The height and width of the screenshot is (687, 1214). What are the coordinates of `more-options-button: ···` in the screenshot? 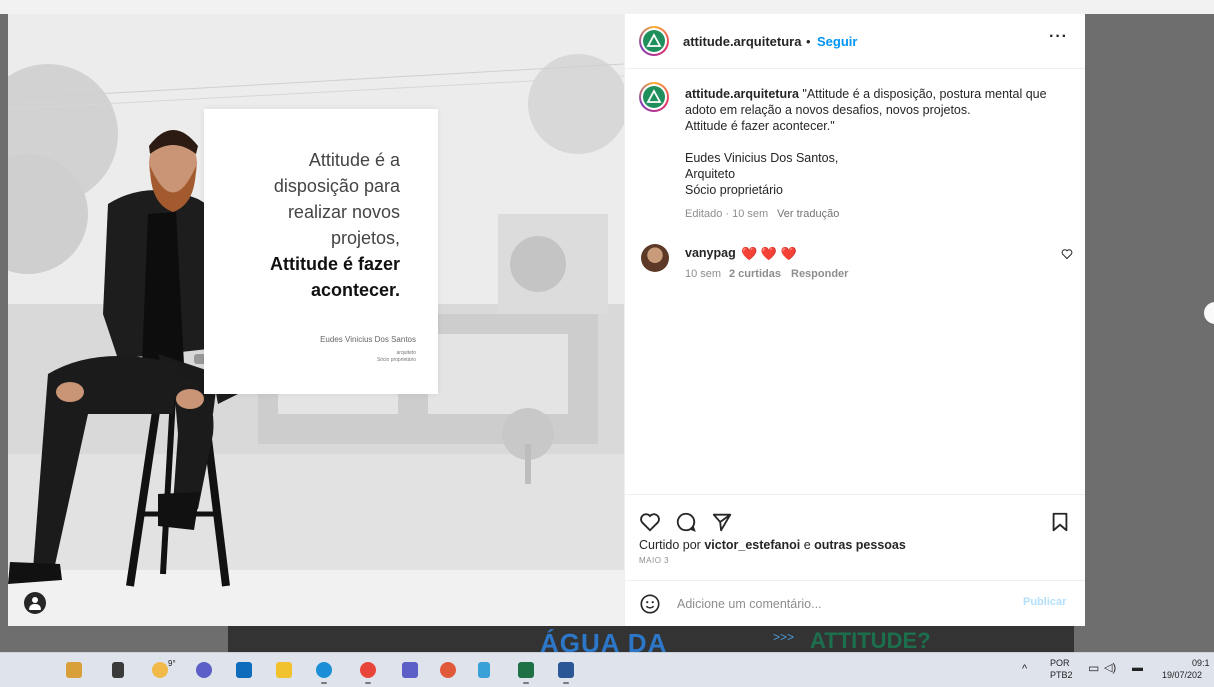 It's located at (1058, 37).